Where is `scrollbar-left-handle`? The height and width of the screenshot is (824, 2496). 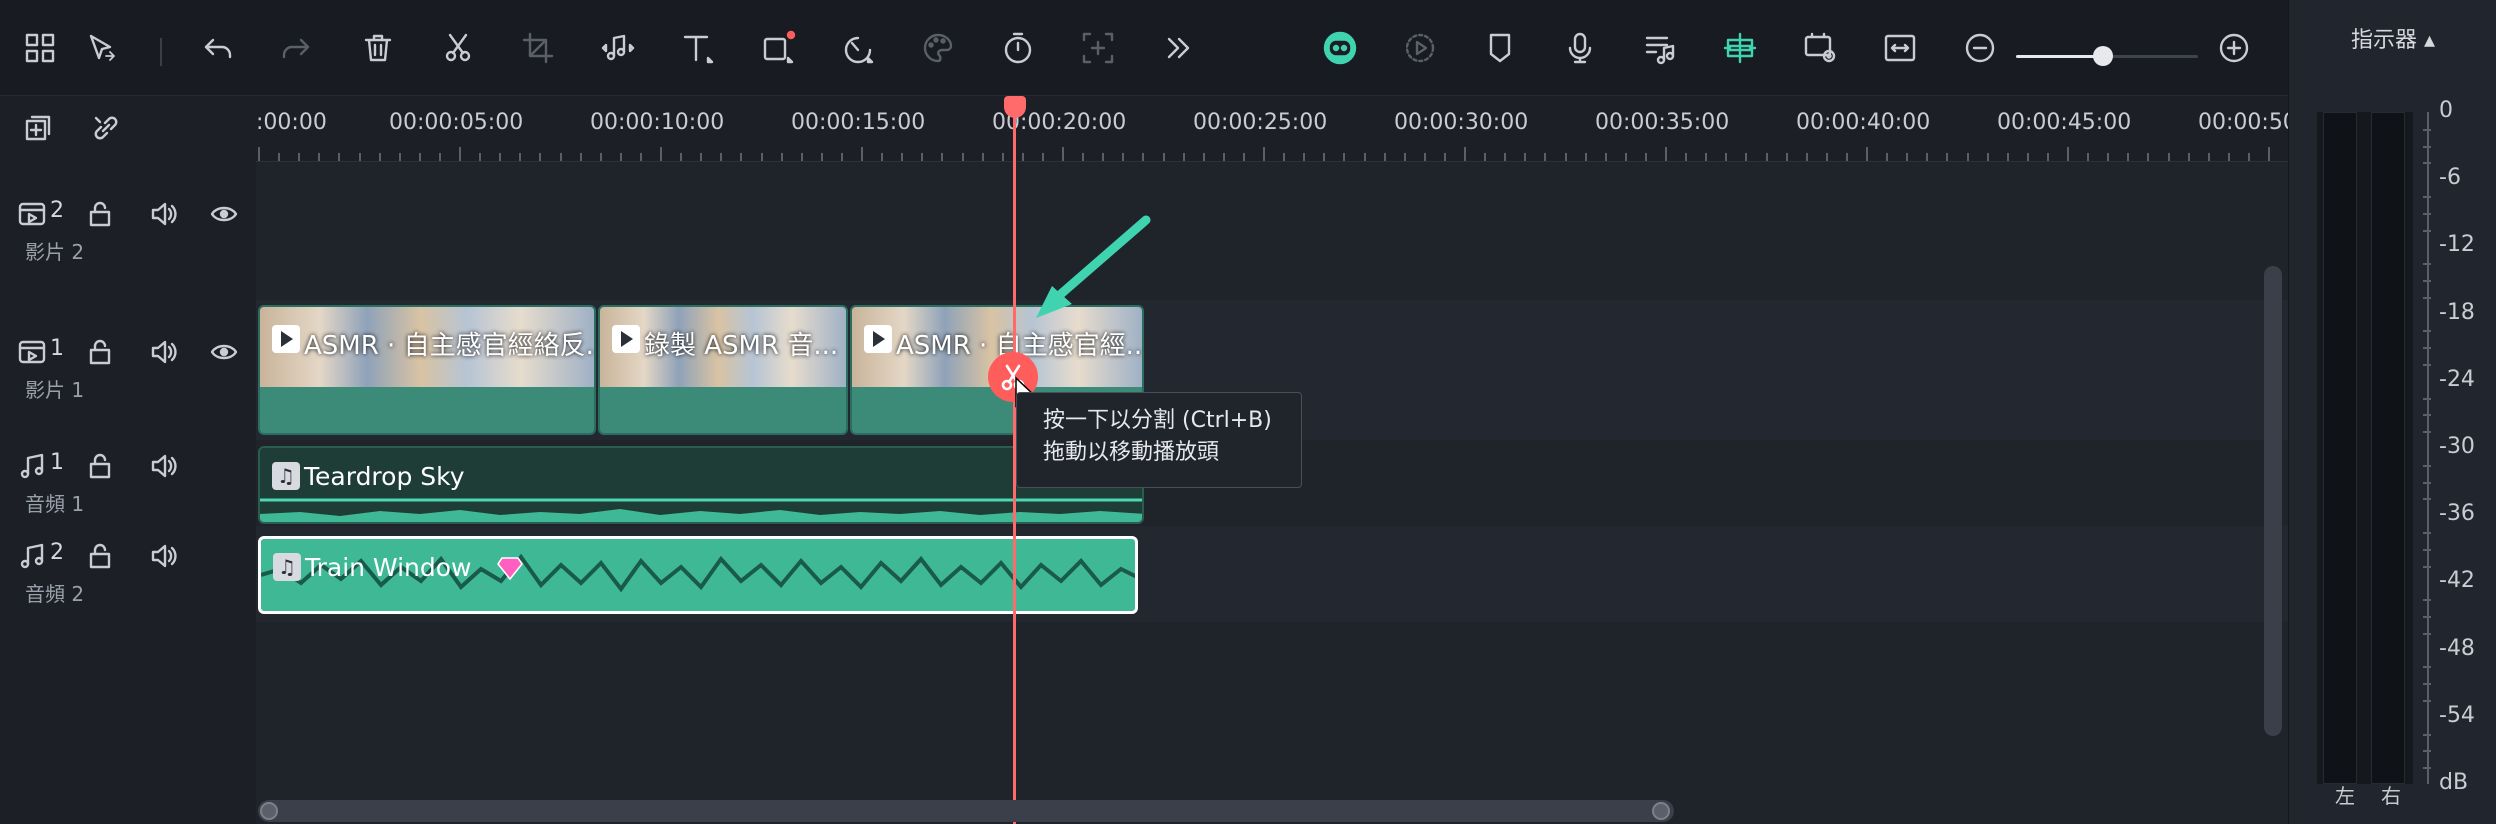
scrollbar-left-handle is located at coordinates (269, 811).